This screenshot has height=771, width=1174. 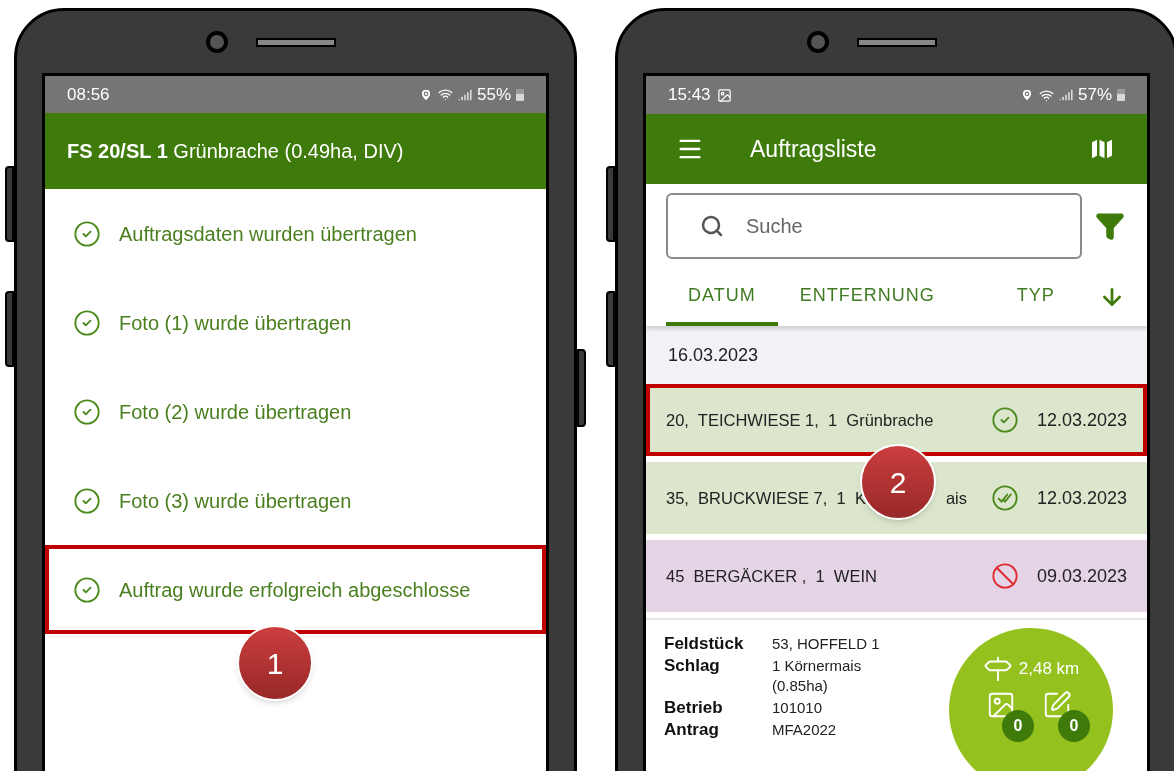 What do you see at coordinates (235, 151) in the screenshot?
I see `app-bar-title: FS 20/SL 1 Grünbrache (0.49ha, DIV)` at bounding box center [235, 151].